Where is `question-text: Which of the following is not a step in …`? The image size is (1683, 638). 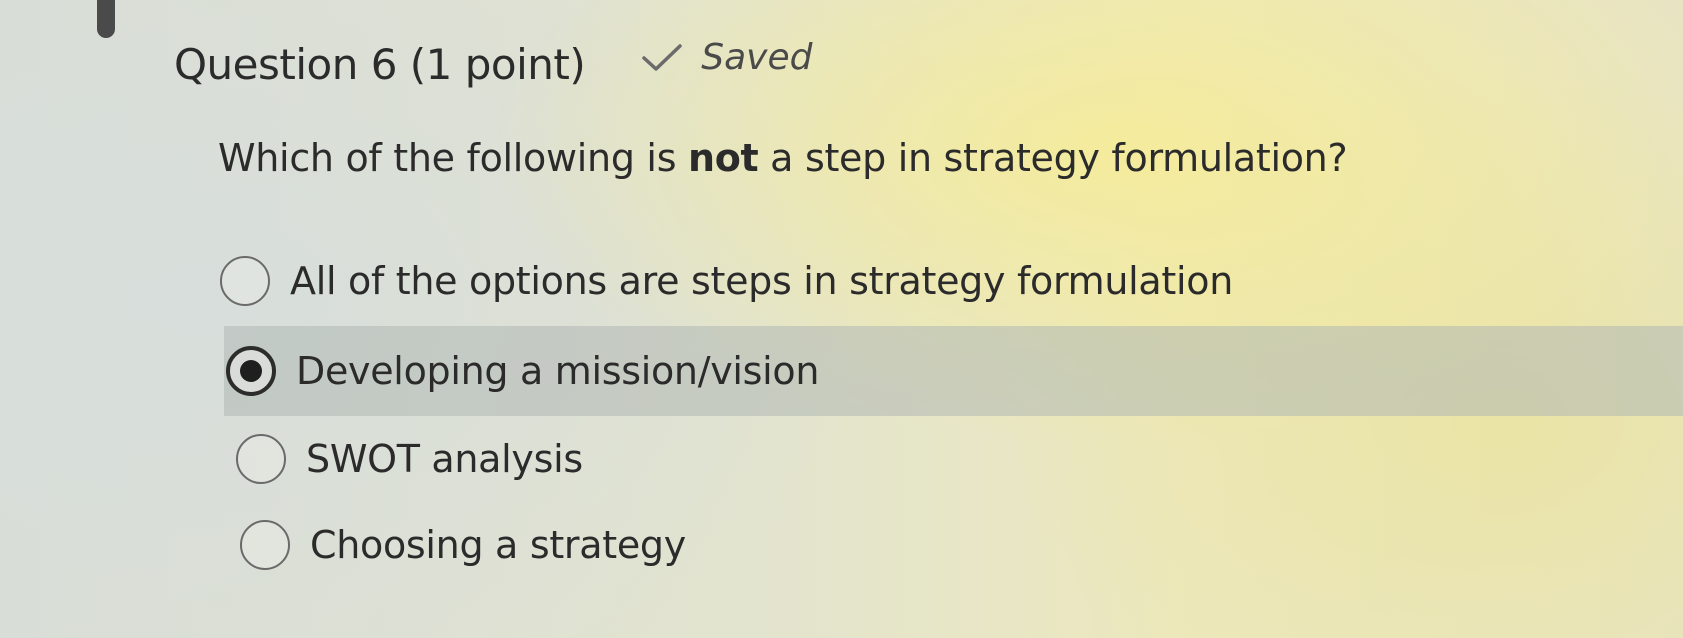
question-text: Which of the following is not a step in … is located at coordinates (783, 158).